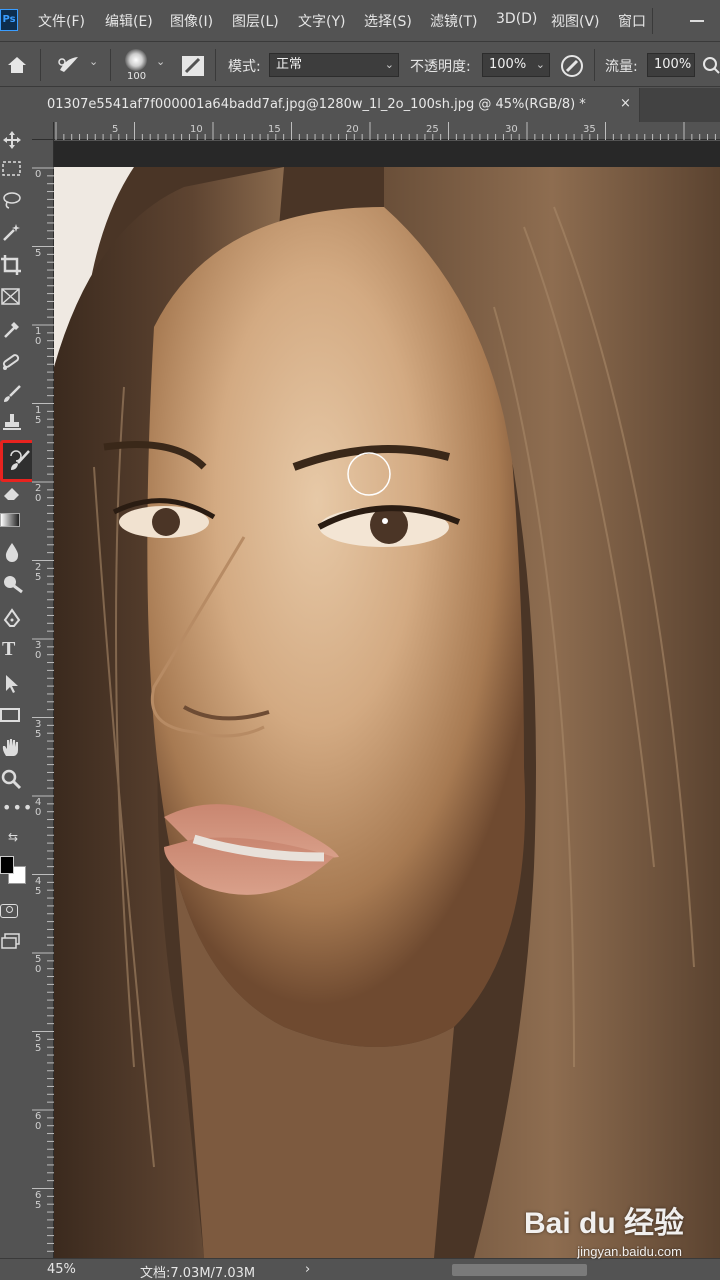  I want to click on gradient-tool-icon, so click(10, 520).